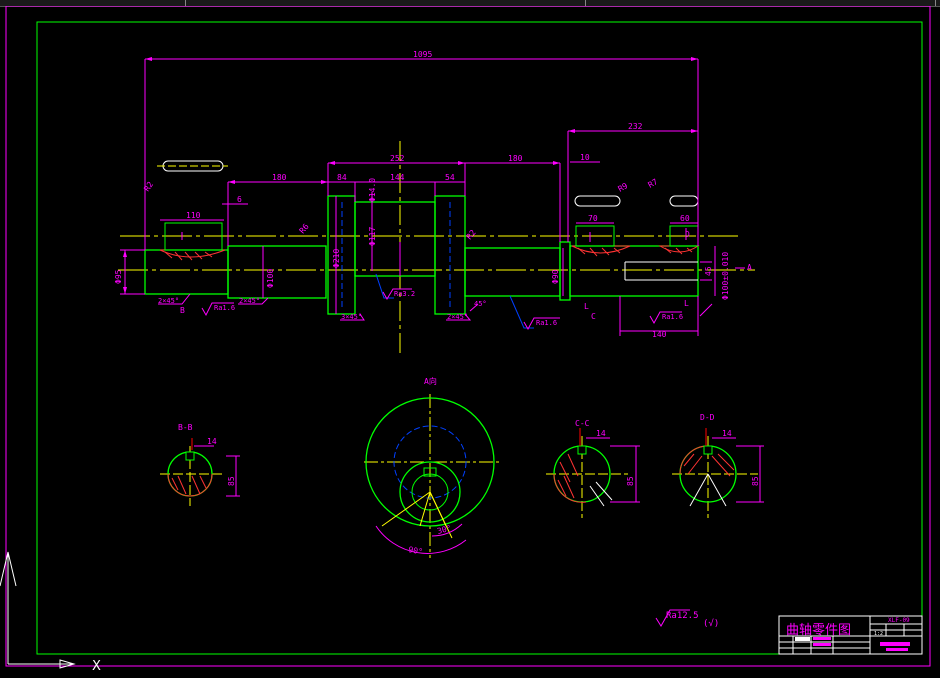 The width and height of the screenshot is (940, 678). I want to click on dim-dia100-tol: Φ100±0.010, so click(725, 276).